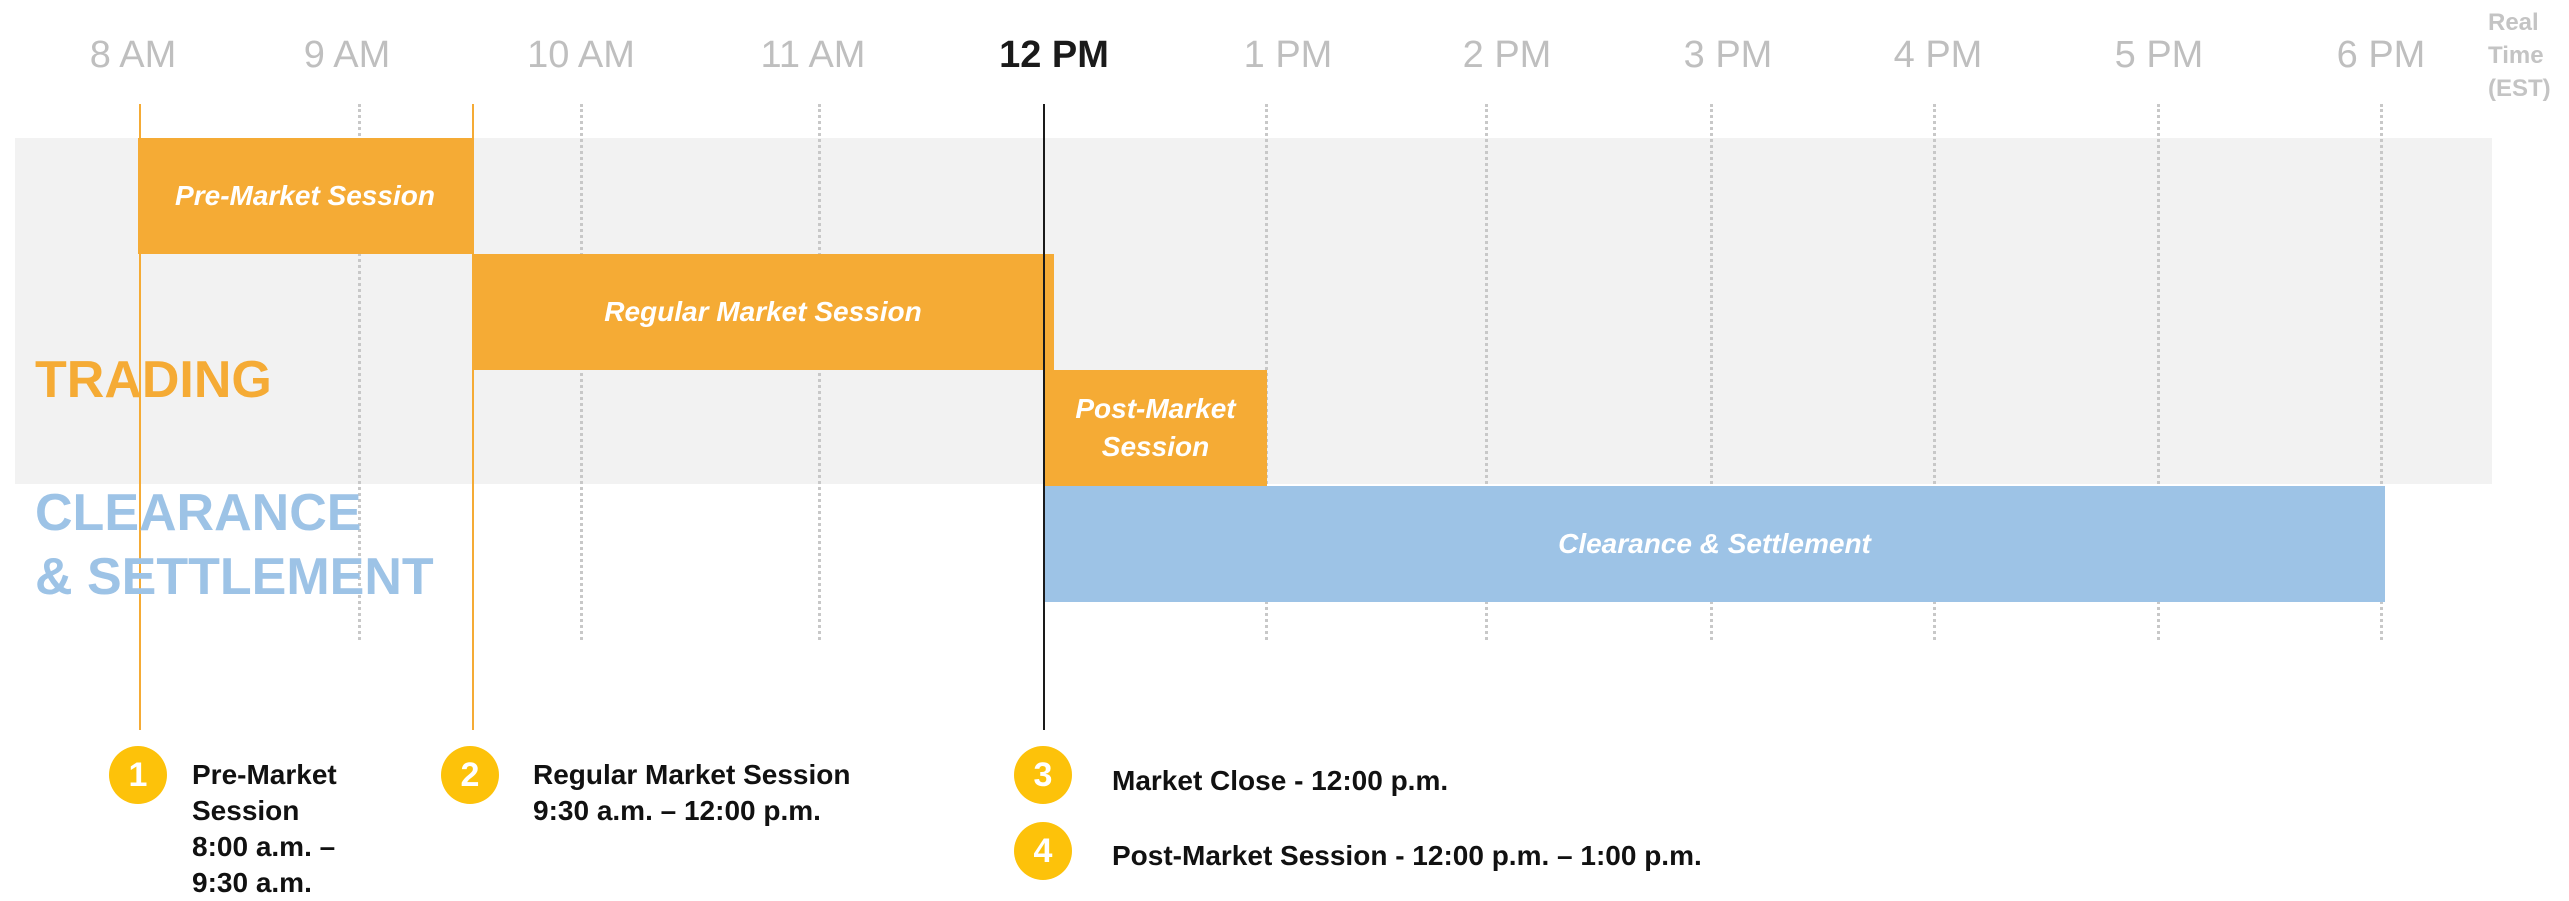 Image resolution: width=2569 pixels, height=901 pixels. I want to click on legend-badge-1: 1, so click(138, 775).